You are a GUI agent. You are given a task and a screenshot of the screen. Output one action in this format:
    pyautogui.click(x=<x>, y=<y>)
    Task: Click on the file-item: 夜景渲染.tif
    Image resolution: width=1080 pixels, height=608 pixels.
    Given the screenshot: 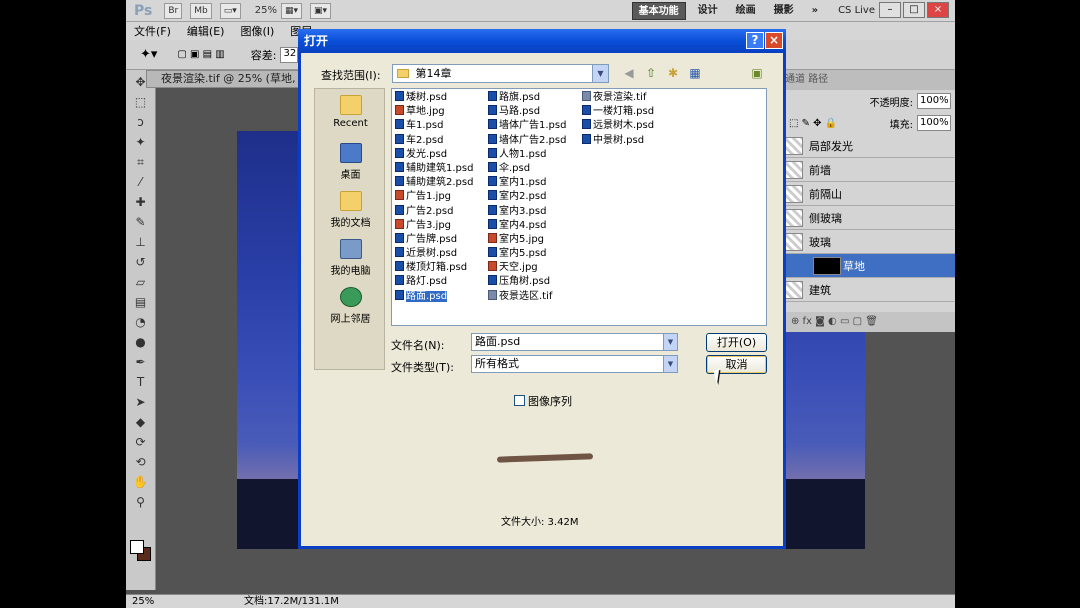 What is the action you would take?
    pyautogui.click(x=618, y=98)
    